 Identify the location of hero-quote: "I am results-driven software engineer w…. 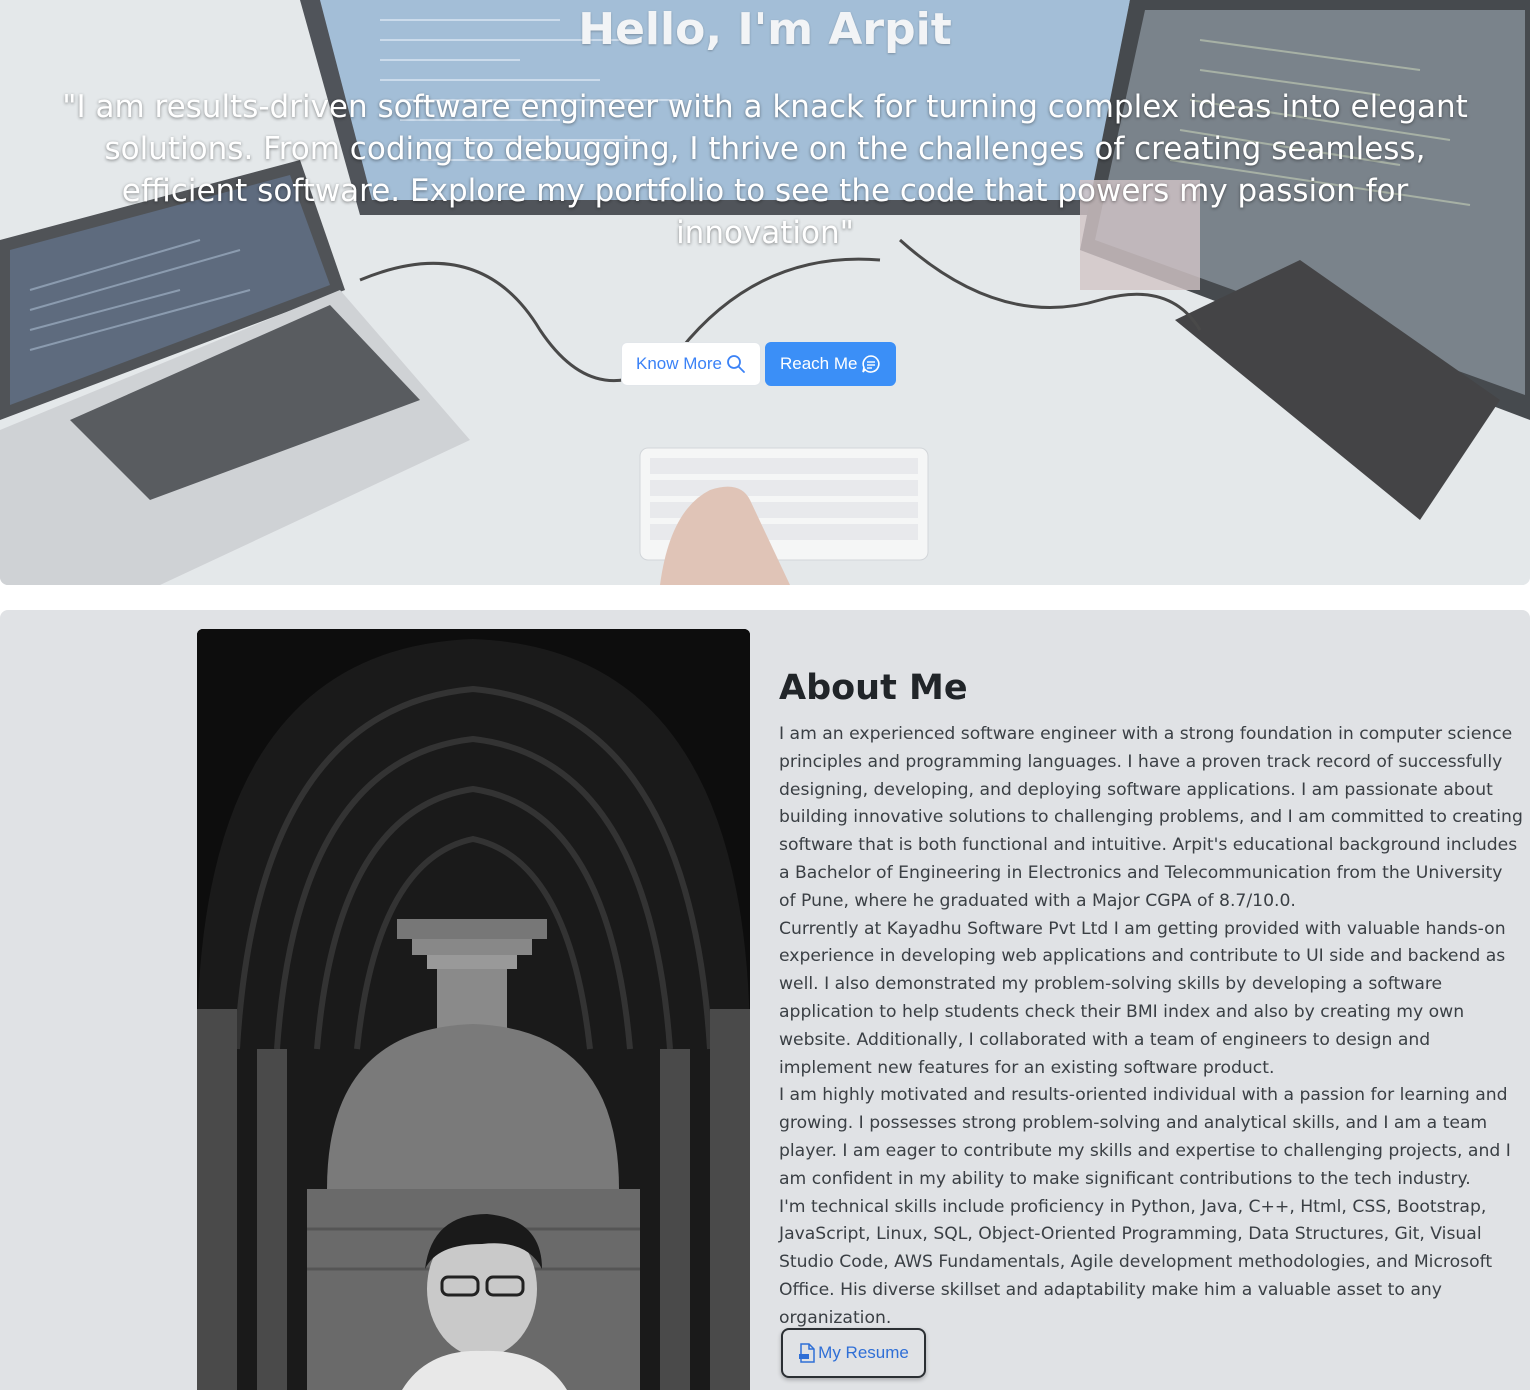
(765, 170).